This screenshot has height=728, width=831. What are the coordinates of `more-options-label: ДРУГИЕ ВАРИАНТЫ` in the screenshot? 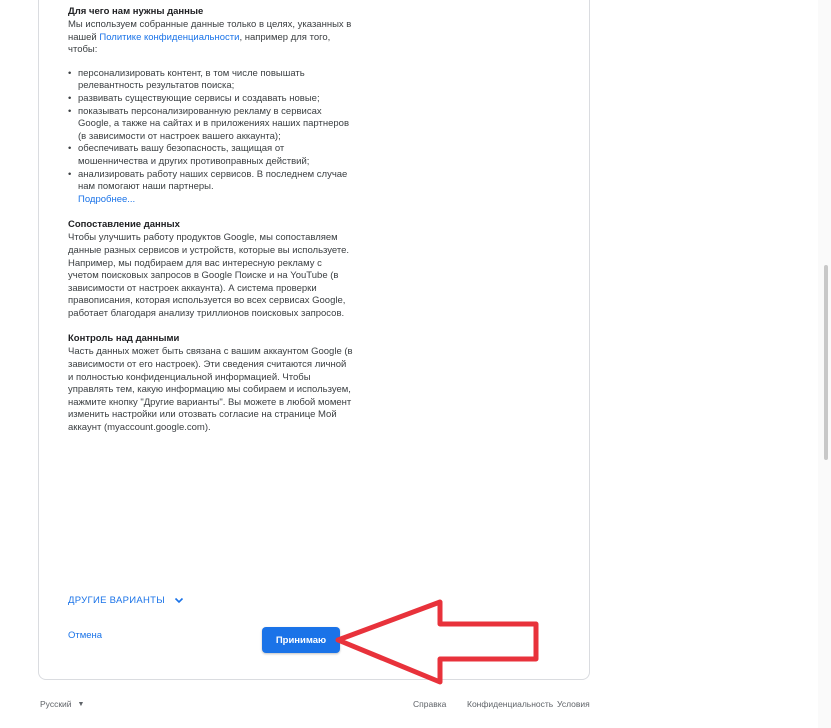 It's located at (116, 600).